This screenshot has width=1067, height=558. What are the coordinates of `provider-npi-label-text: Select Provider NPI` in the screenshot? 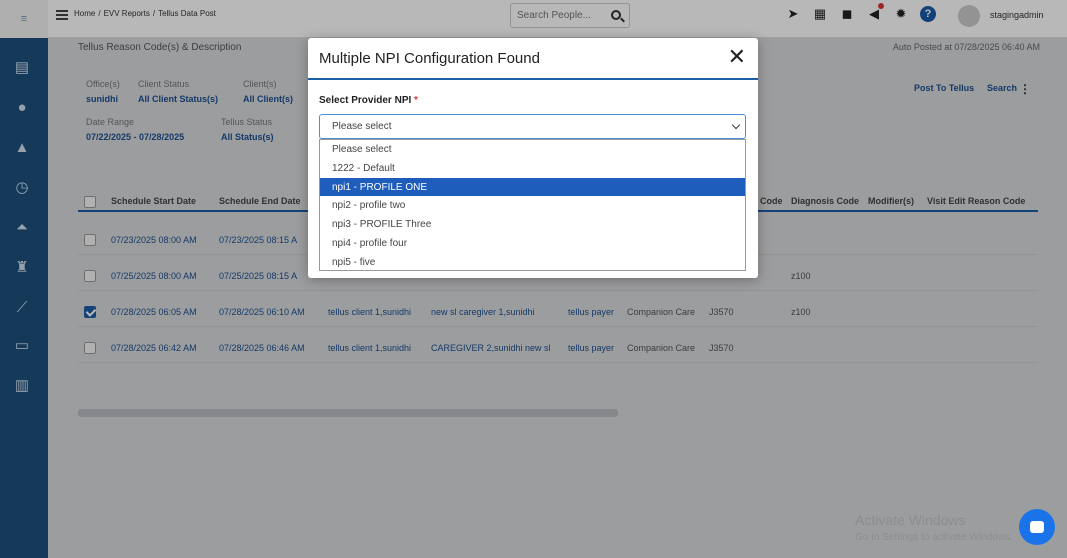 It's located at (365, 100).